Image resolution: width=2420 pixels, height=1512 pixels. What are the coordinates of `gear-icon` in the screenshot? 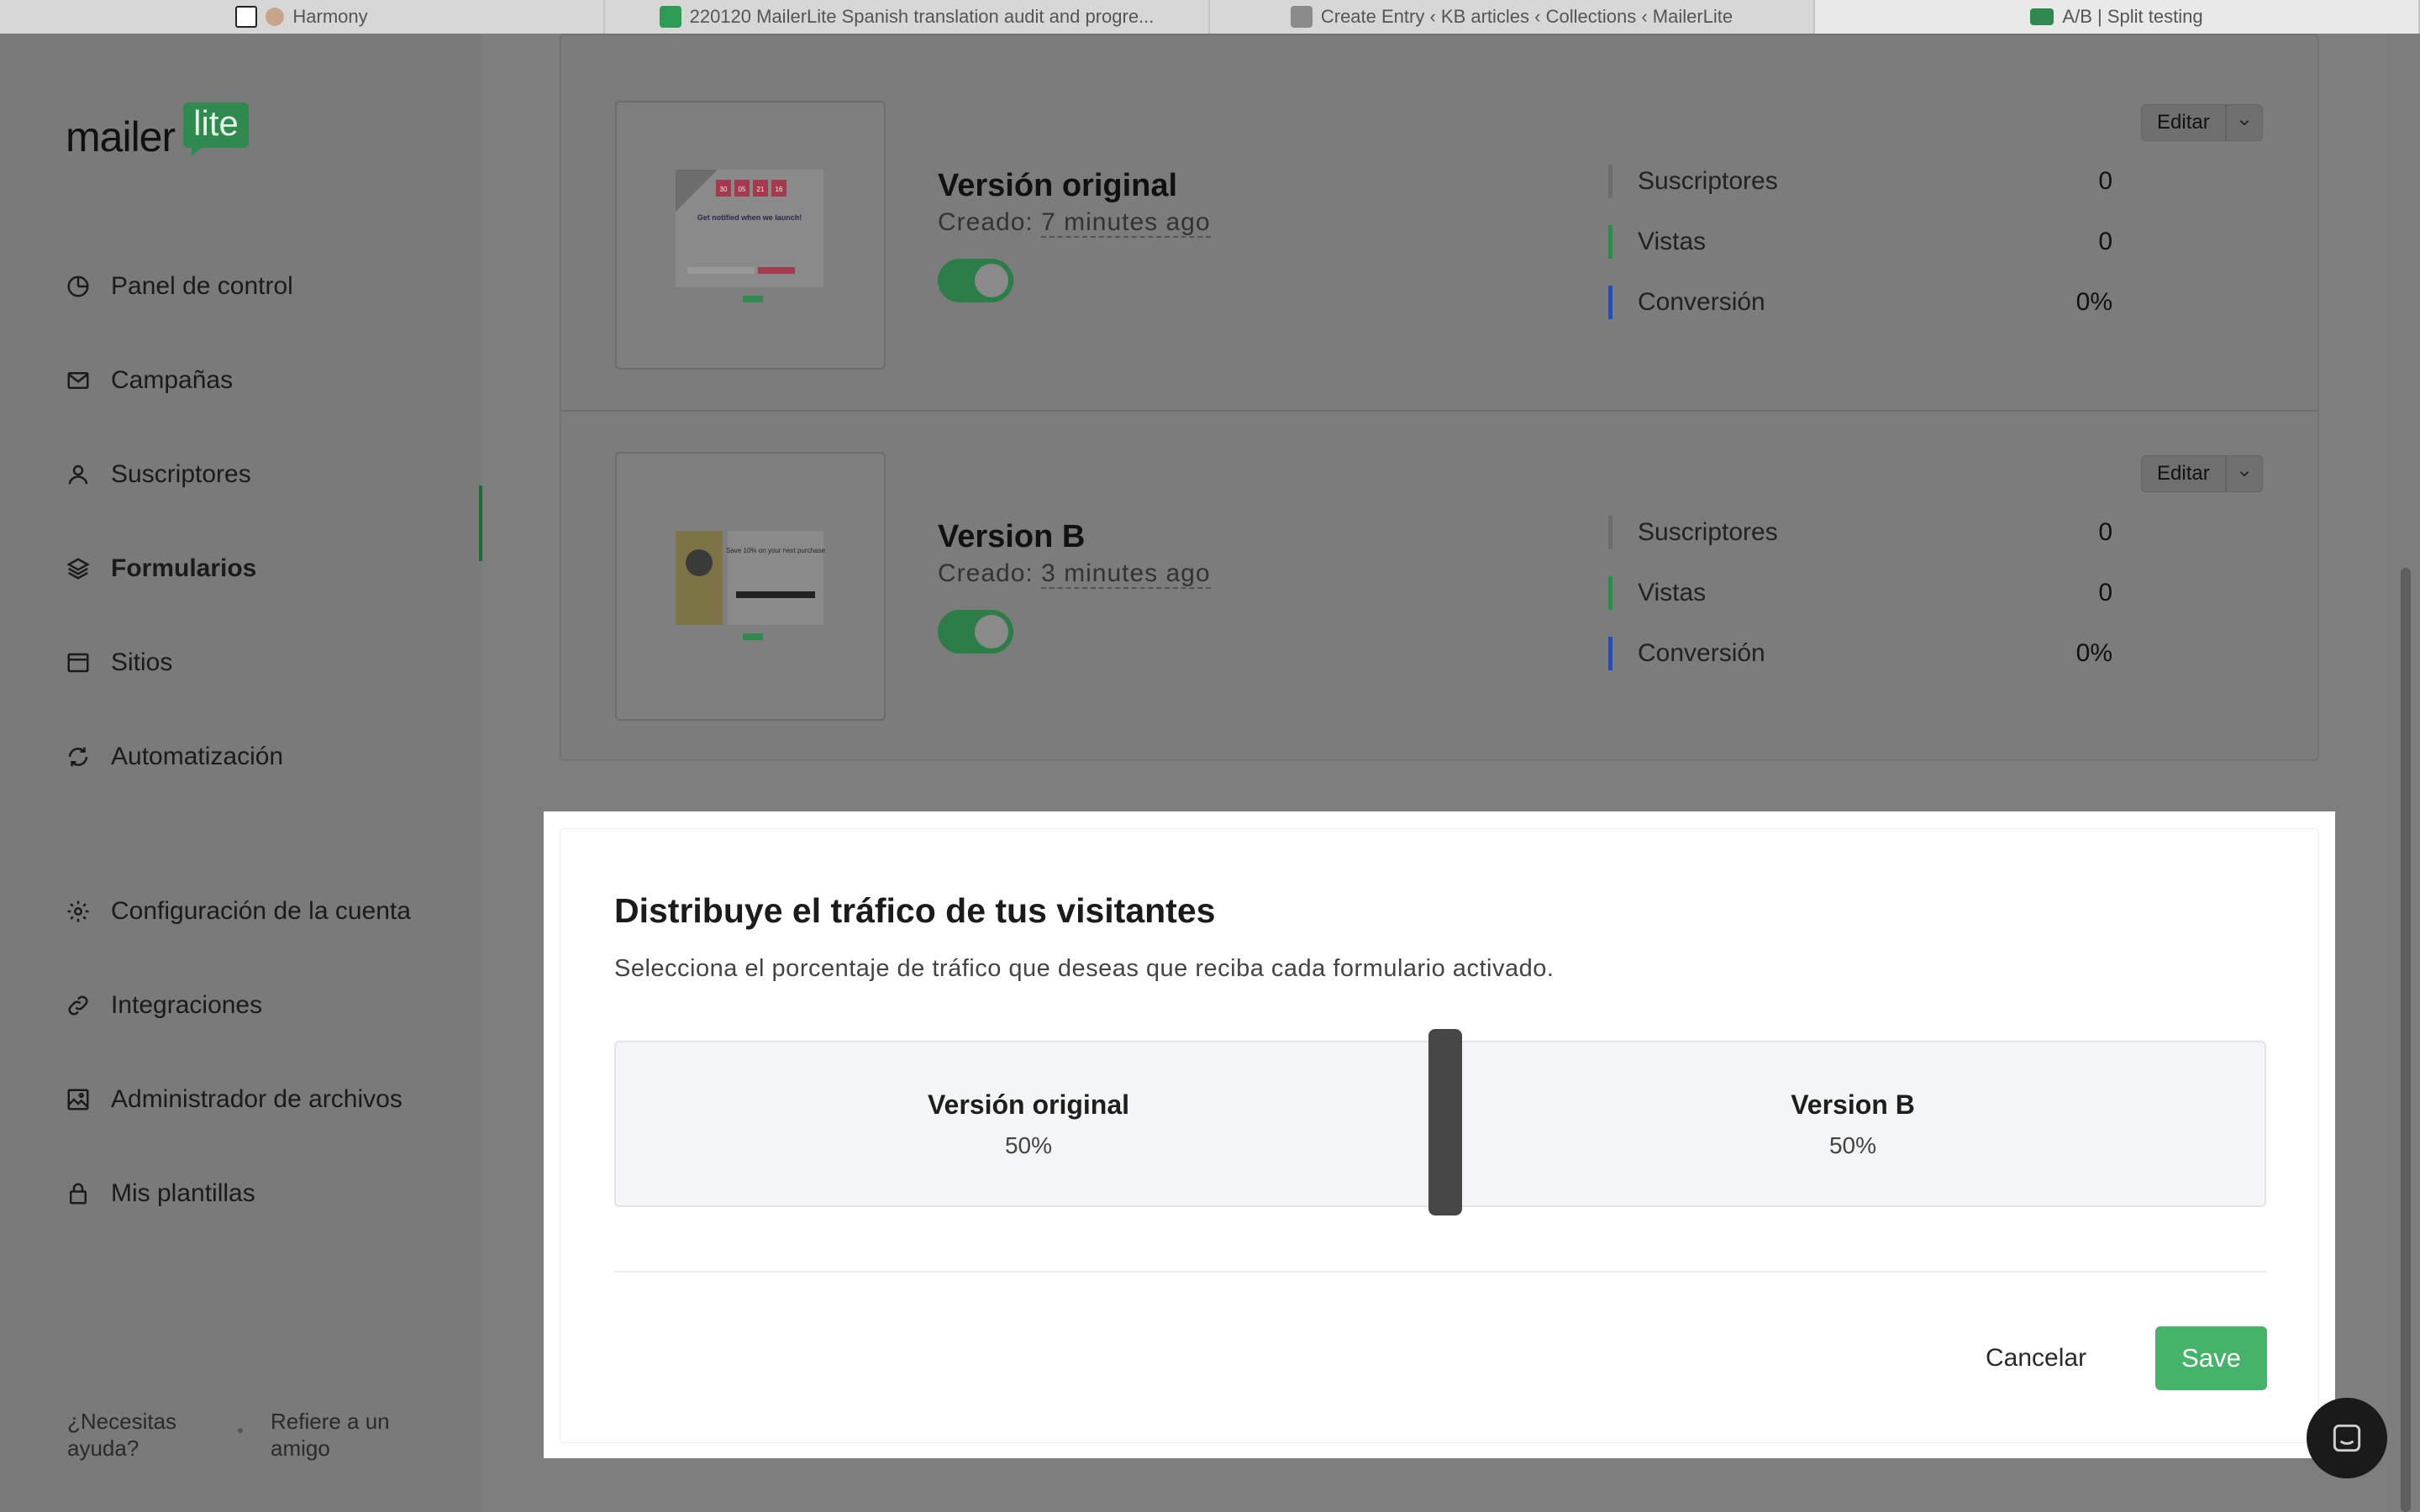 It's located at (78, 911).